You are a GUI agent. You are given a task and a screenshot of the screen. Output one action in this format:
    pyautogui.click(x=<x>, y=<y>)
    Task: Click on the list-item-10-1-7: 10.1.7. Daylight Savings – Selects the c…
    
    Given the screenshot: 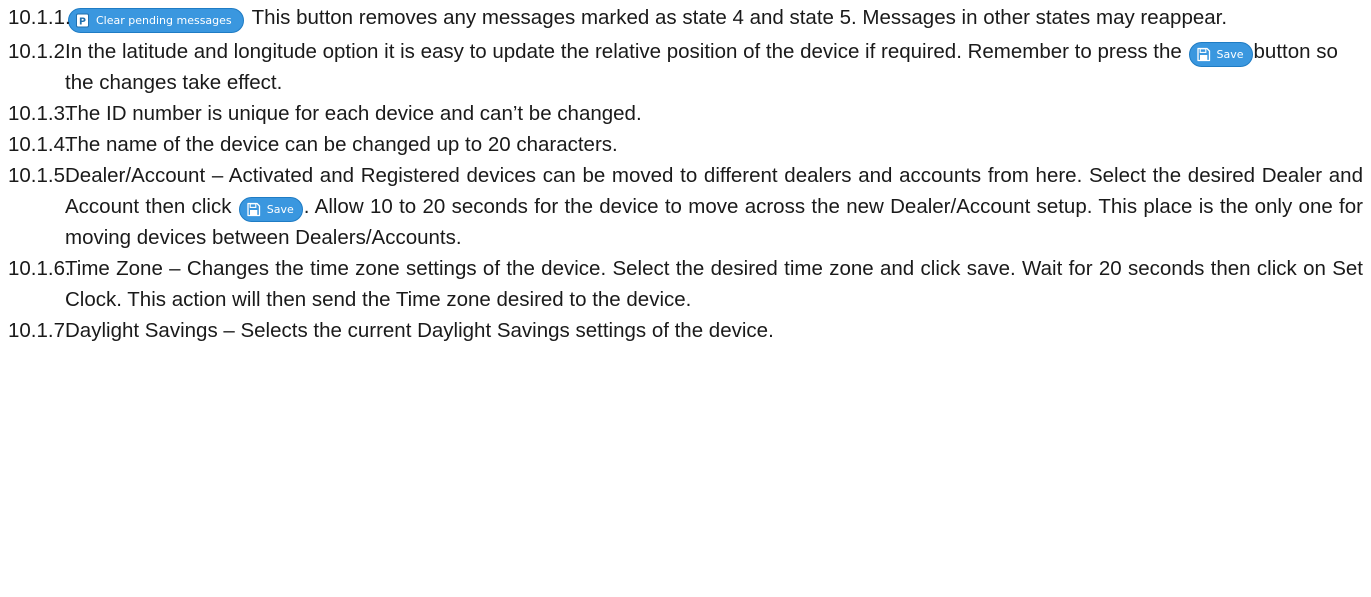 What is the action you would take?
    pyautogui.click(x=685, y=330)
    